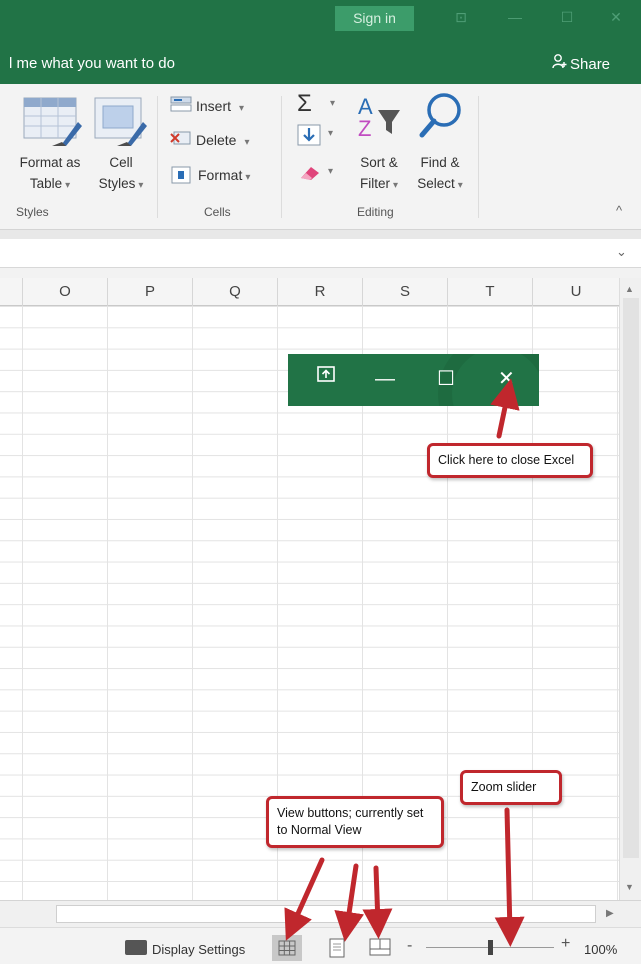  Describe the element at coordinates (320, 945) in the screenshot. I see `status-bar: Display Settings - + 100%` at that location.